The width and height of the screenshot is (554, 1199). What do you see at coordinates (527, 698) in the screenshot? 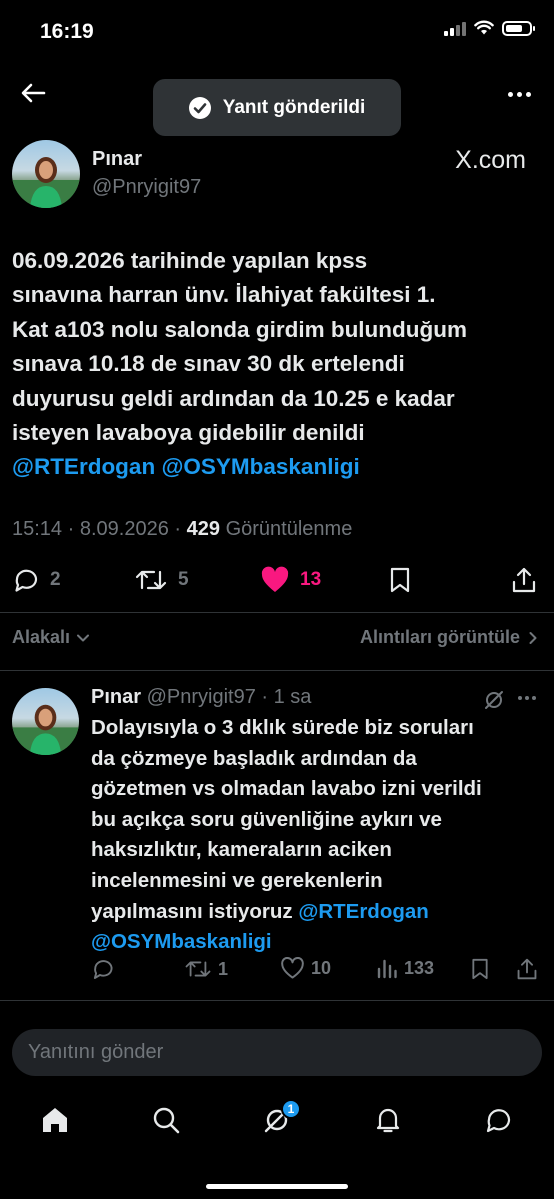
I see `reply-more-button` at bounding box center [527, 698].